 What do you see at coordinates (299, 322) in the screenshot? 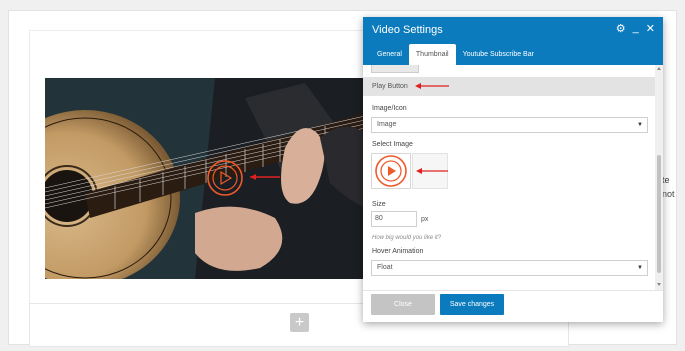
I see `add-element-button: +` at bounding box center [299, 322].